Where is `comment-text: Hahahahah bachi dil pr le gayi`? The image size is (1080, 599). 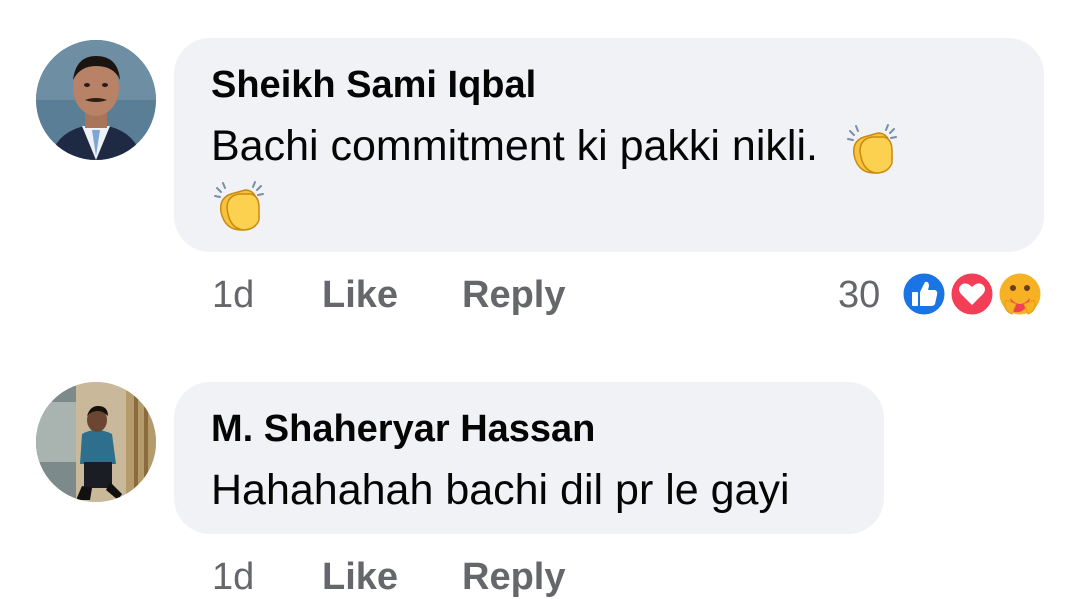 comment-text: Hahahahah bachi dil pr le gayi is located at coordinates (500, 490).